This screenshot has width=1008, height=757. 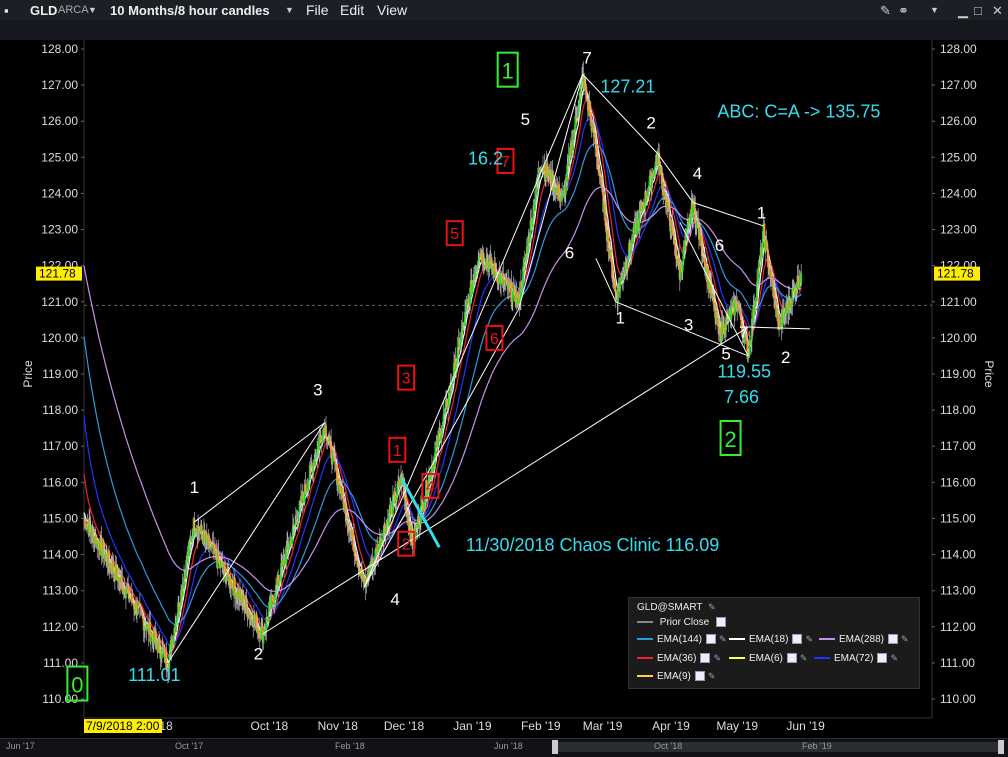 I want to click on cyan-annotation: 7.66, so click(x=741, y=397).